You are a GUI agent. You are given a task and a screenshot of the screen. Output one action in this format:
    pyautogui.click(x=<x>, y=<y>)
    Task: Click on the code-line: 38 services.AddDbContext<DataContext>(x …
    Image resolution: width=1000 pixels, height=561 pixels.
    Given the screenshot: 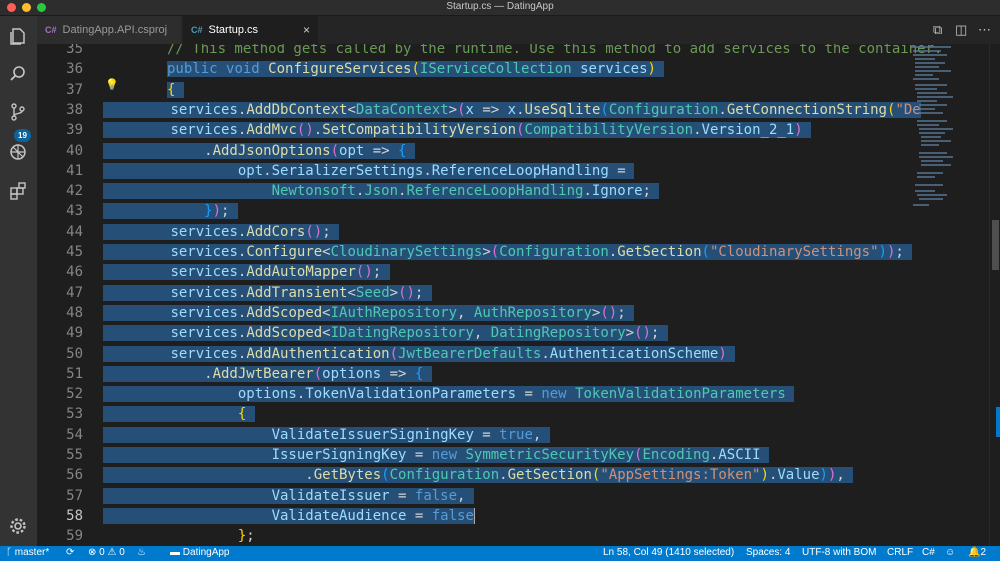 What is the action you would take?
    pyautogui.click(x=493, y=109)
    